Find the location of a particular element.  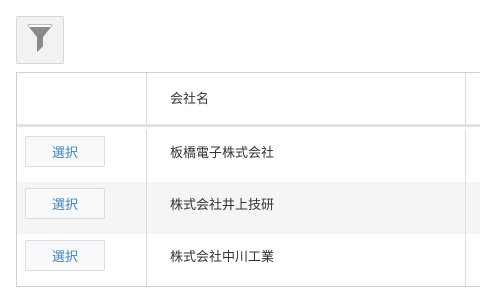

company-name-column-header: 会社名 is located at coordinates (190, 99).